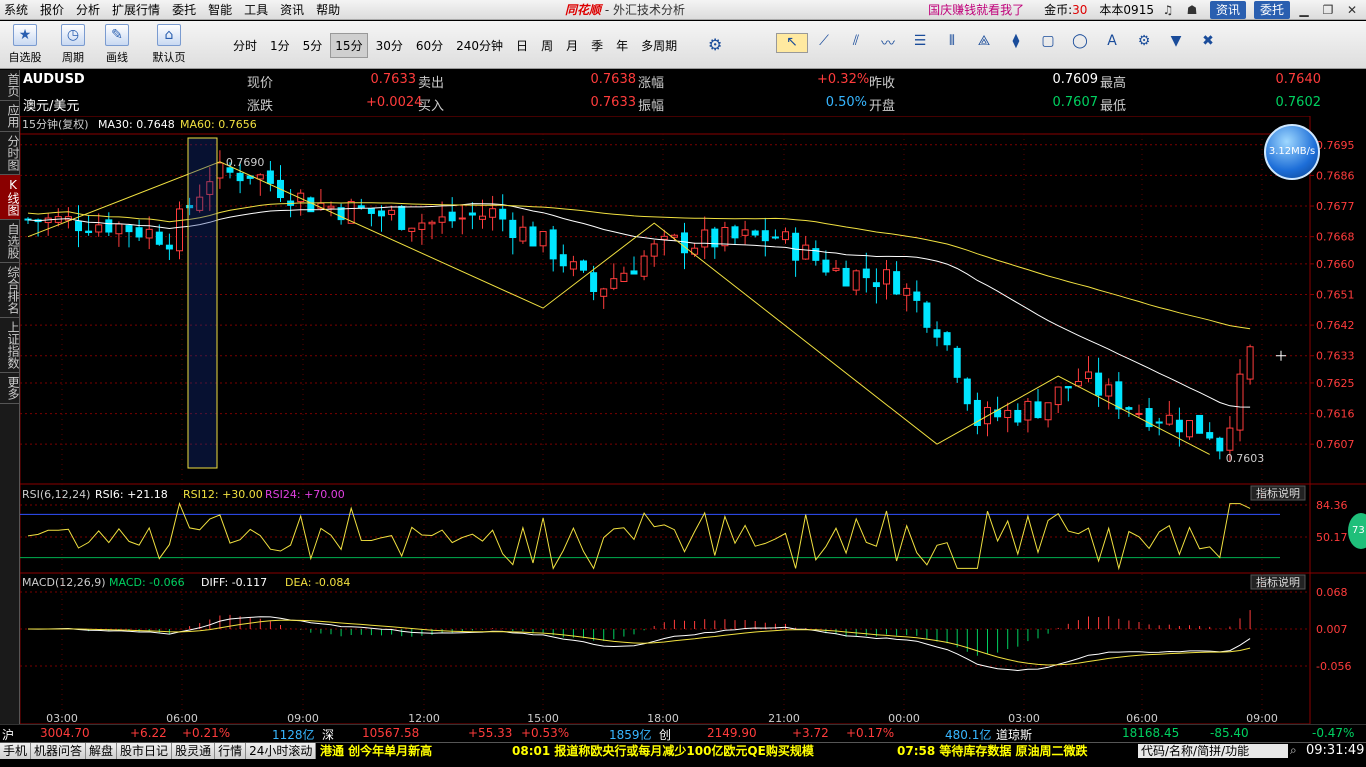 The width and height of the screenshot is (1366, 767). What do you see at coordinates (16, 751) in the screenshot?
I see `bottom-tab-0: 手机` at bounding box center [16, 751].